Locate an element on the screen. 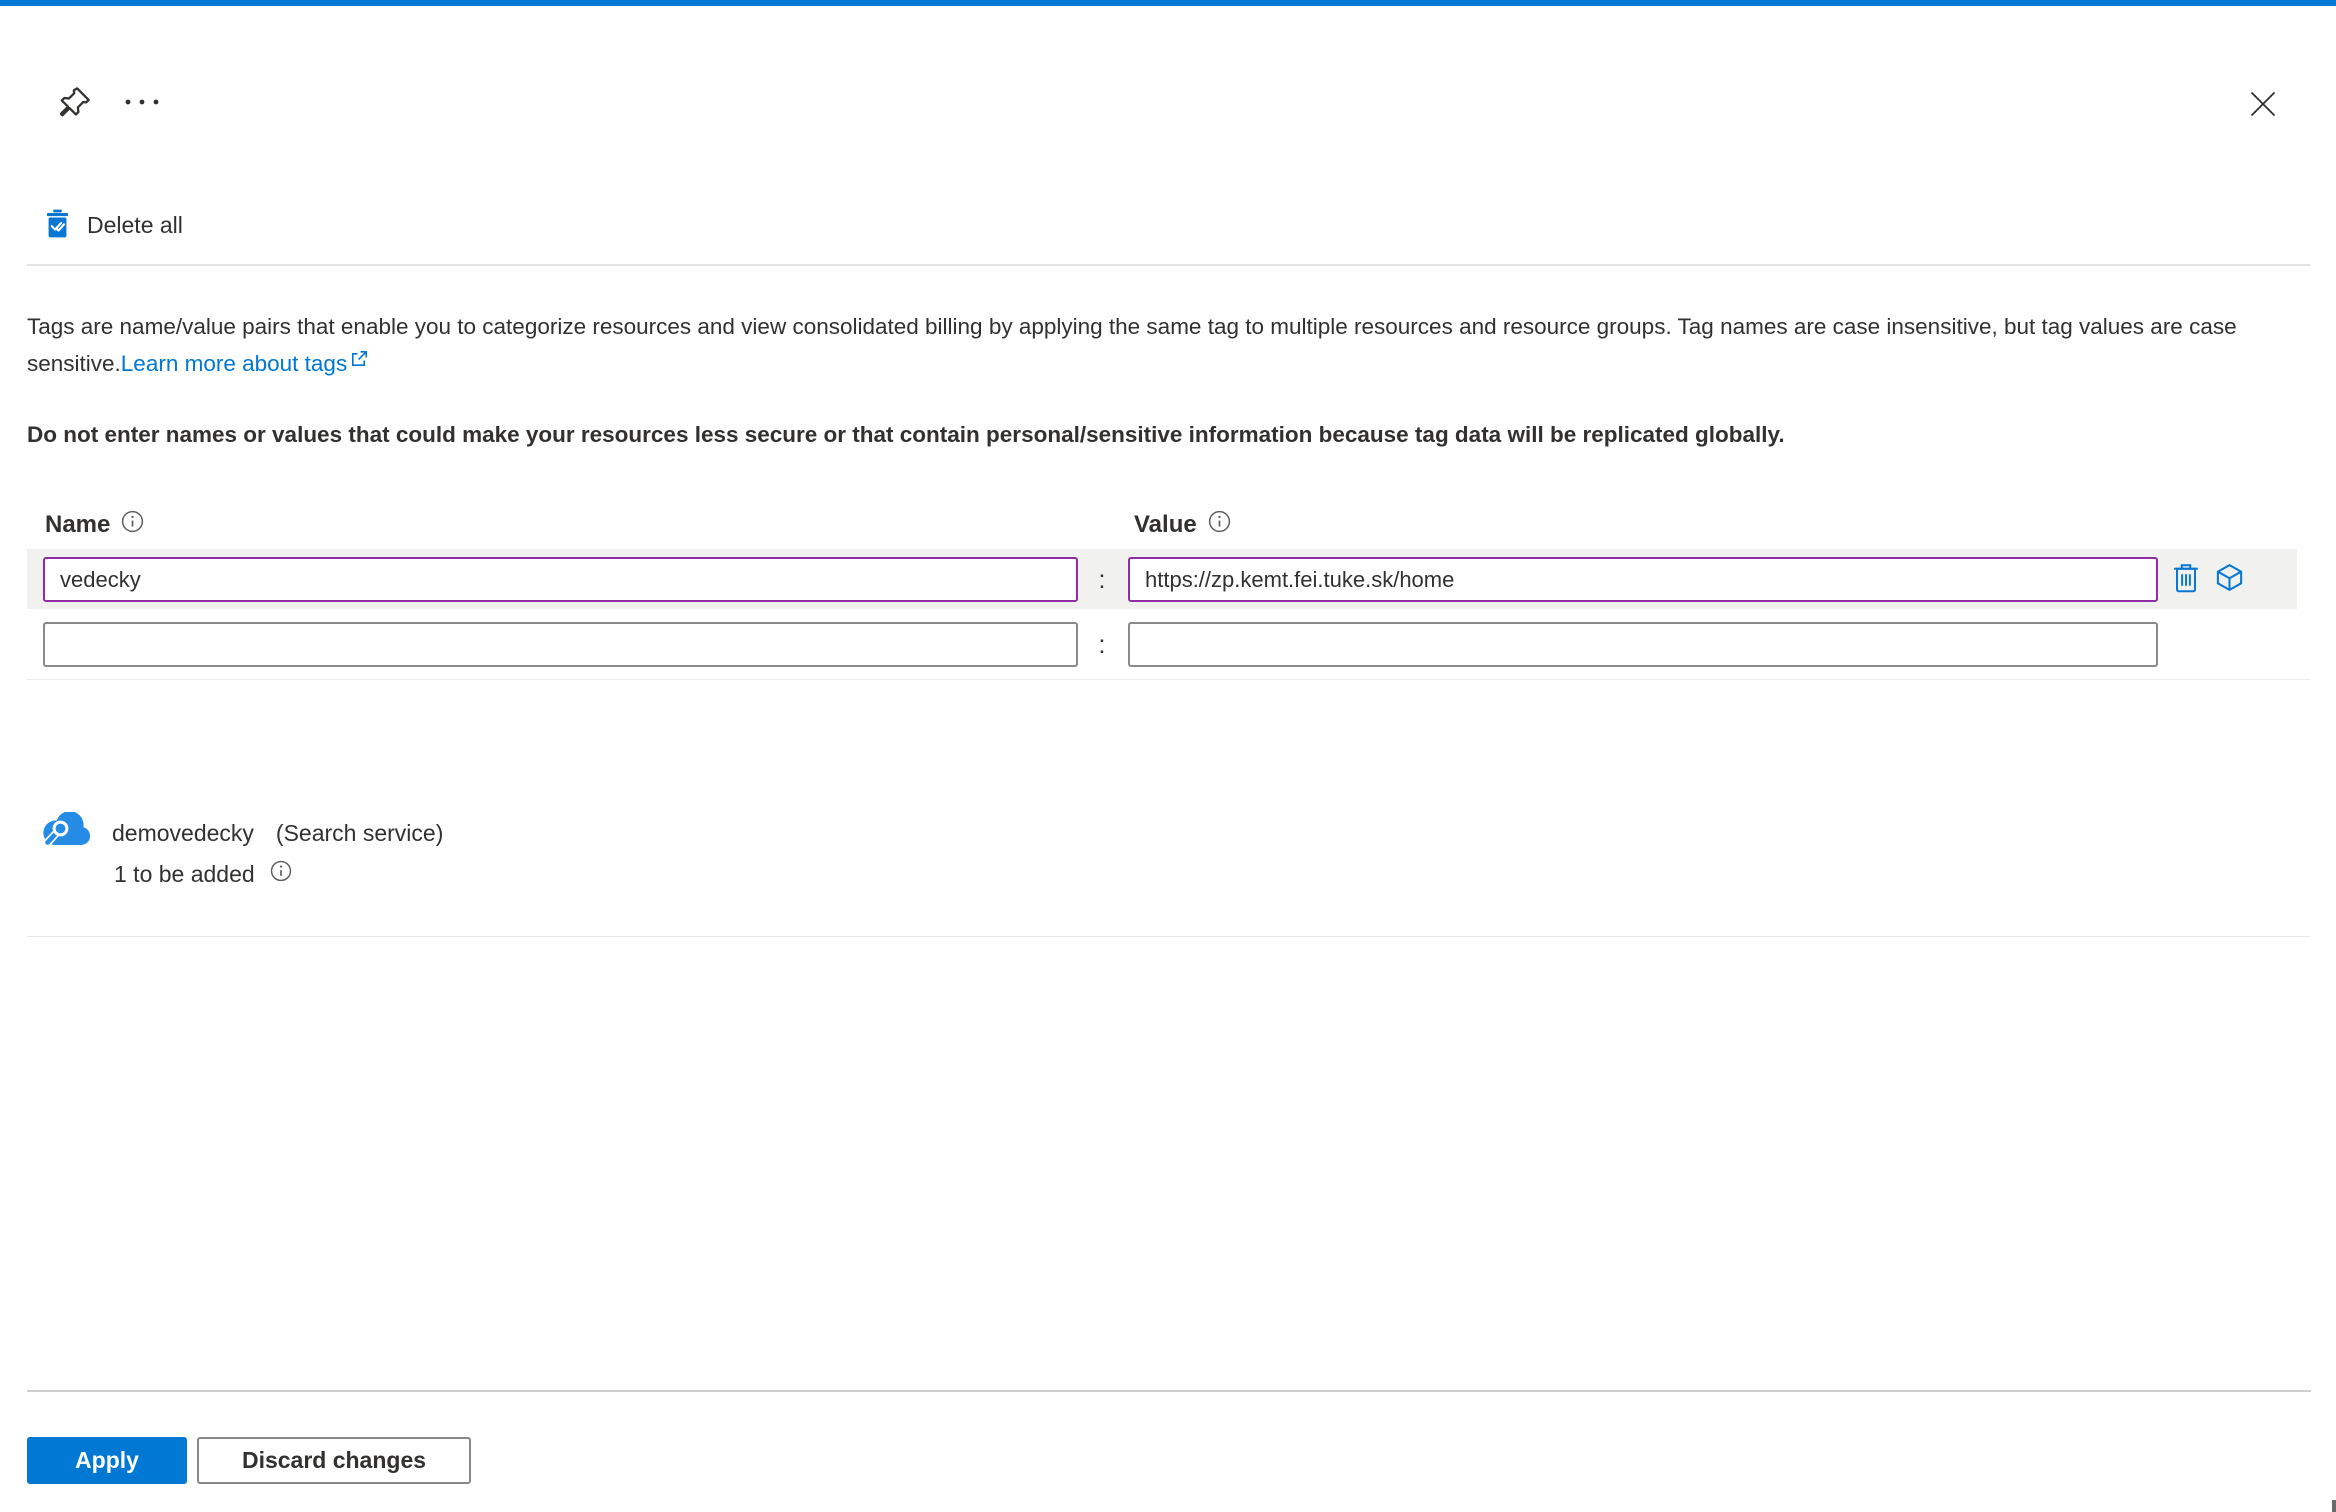 This screenshot has height=1512, width=2336. pin-icon is located at coordinates (75, 103).